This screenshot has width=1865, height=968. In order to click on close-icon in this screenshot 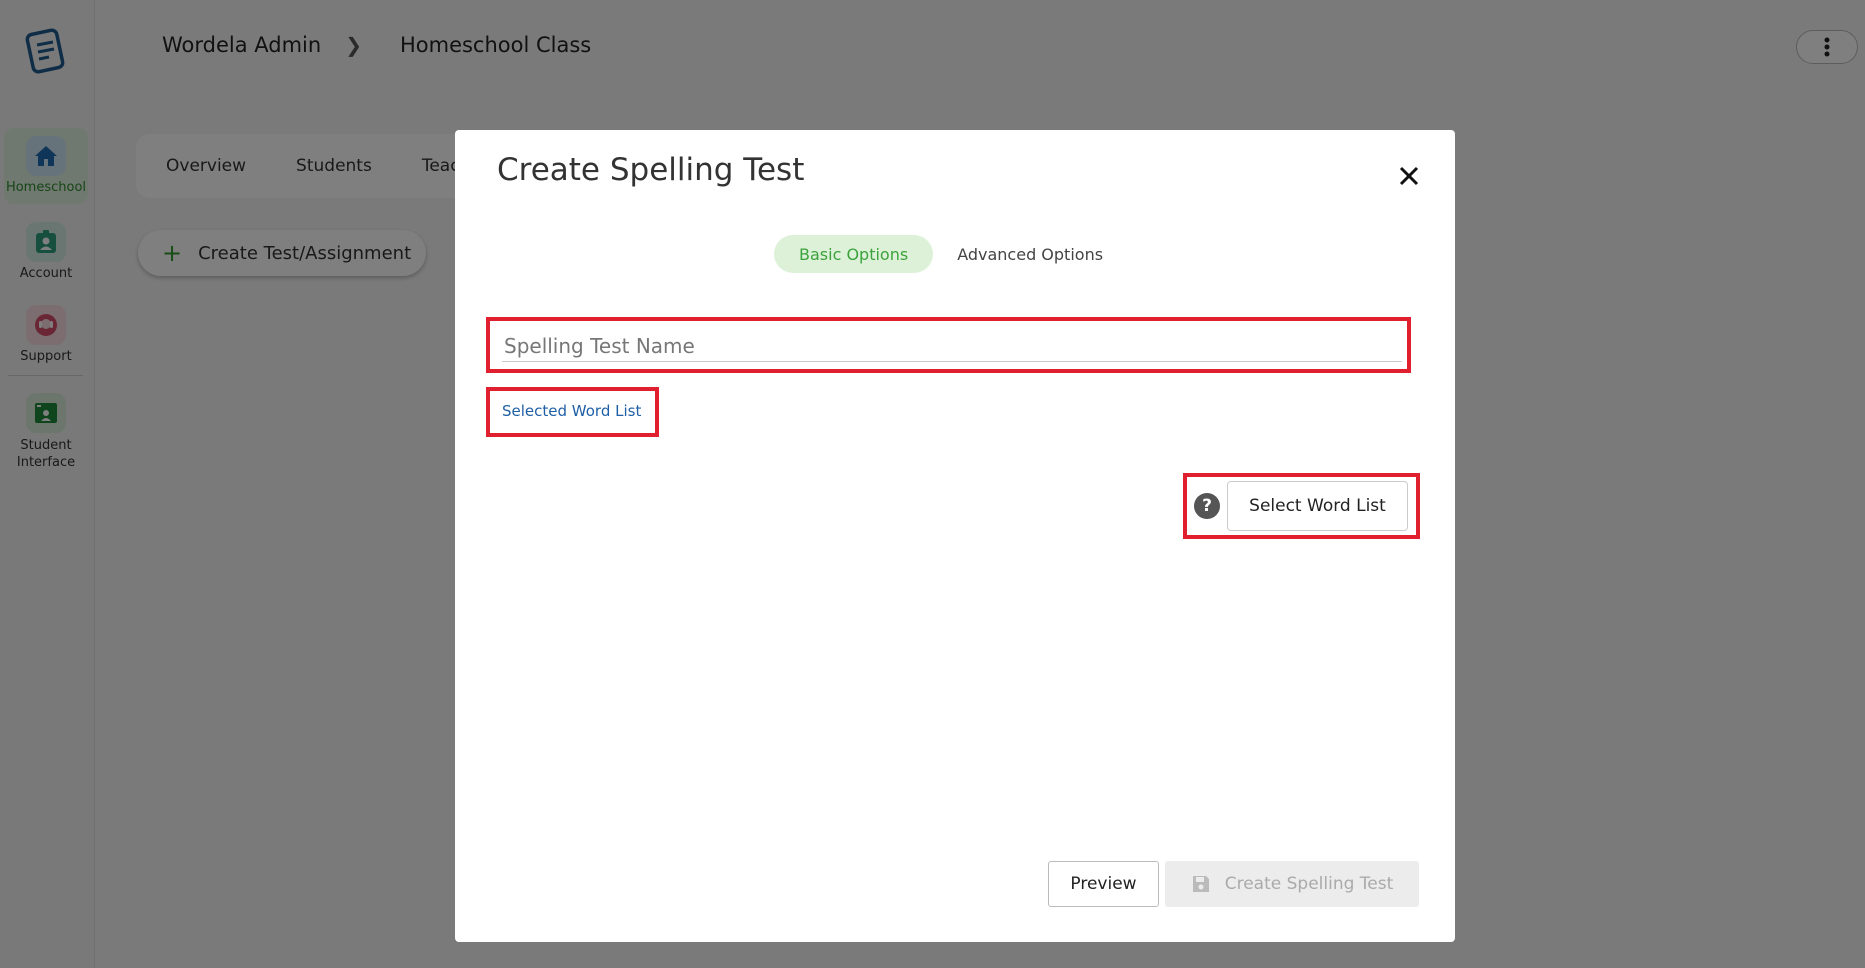, I will do `click(1409, 176)`.